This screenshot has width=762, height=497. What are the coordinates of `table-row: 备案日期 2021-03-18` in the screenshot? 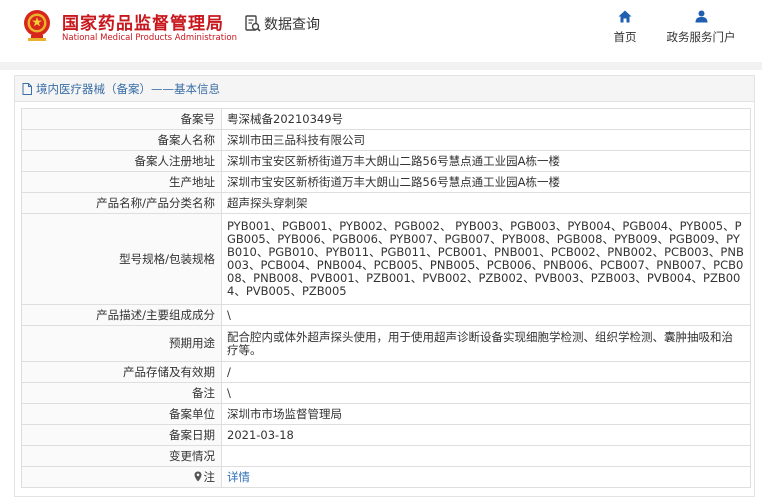 It's located at (386, 435).